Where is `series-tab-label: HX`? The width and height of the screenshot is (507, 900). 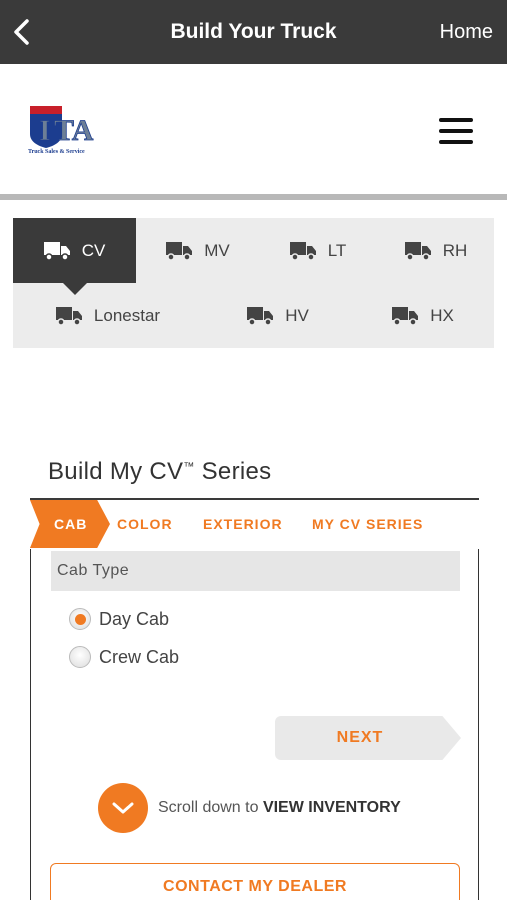
series-tab-label: HX is located at coordinates (442, 315).